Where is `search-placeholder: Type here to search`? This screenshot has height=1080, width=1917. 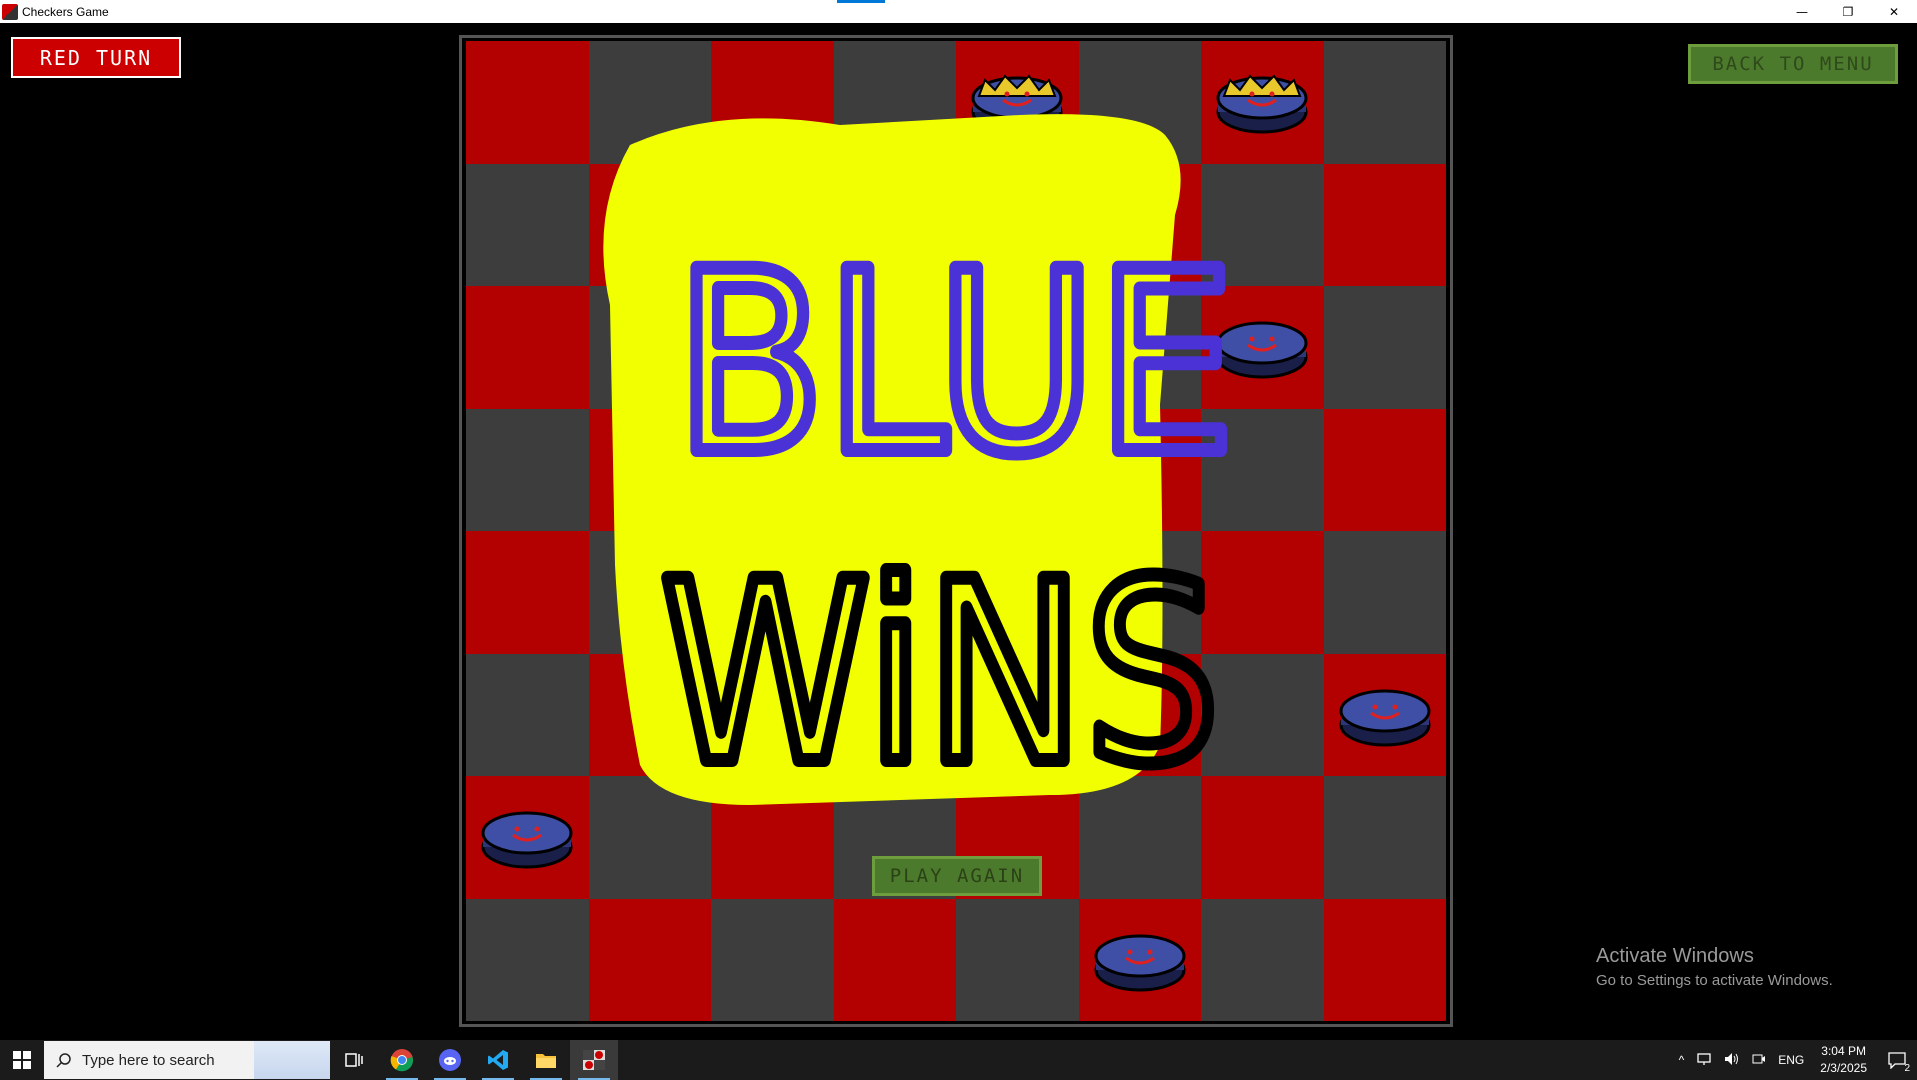
search-placeholder: Type here to search is located at coordinates (148, 1060).